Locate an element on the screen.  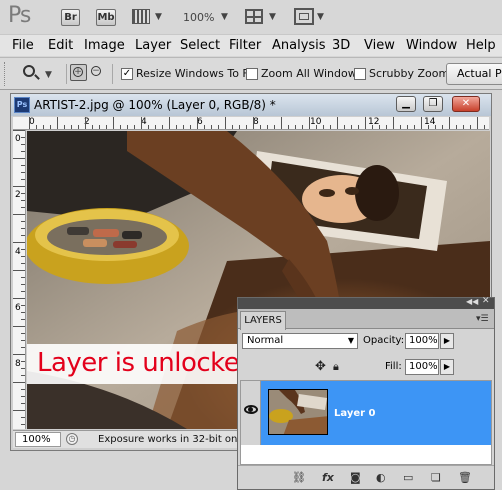
menu-image: Image is located at coordinates (104, 45).